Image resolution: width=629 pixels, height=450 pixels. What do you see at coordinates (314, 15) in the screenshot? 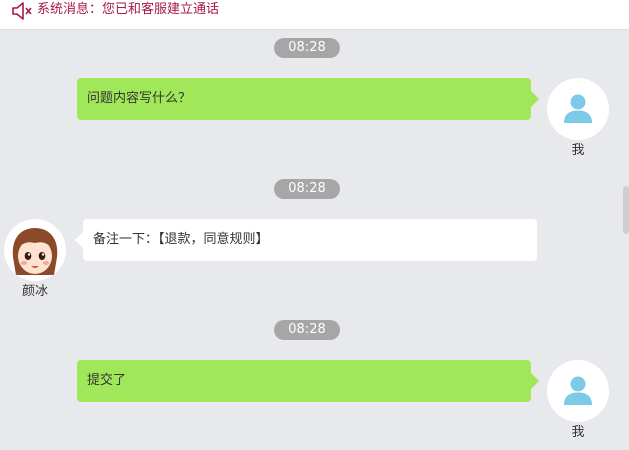
I see `system-message-bar: 系统消息：您已和客服建立通话` at bounding box center [314, 15].